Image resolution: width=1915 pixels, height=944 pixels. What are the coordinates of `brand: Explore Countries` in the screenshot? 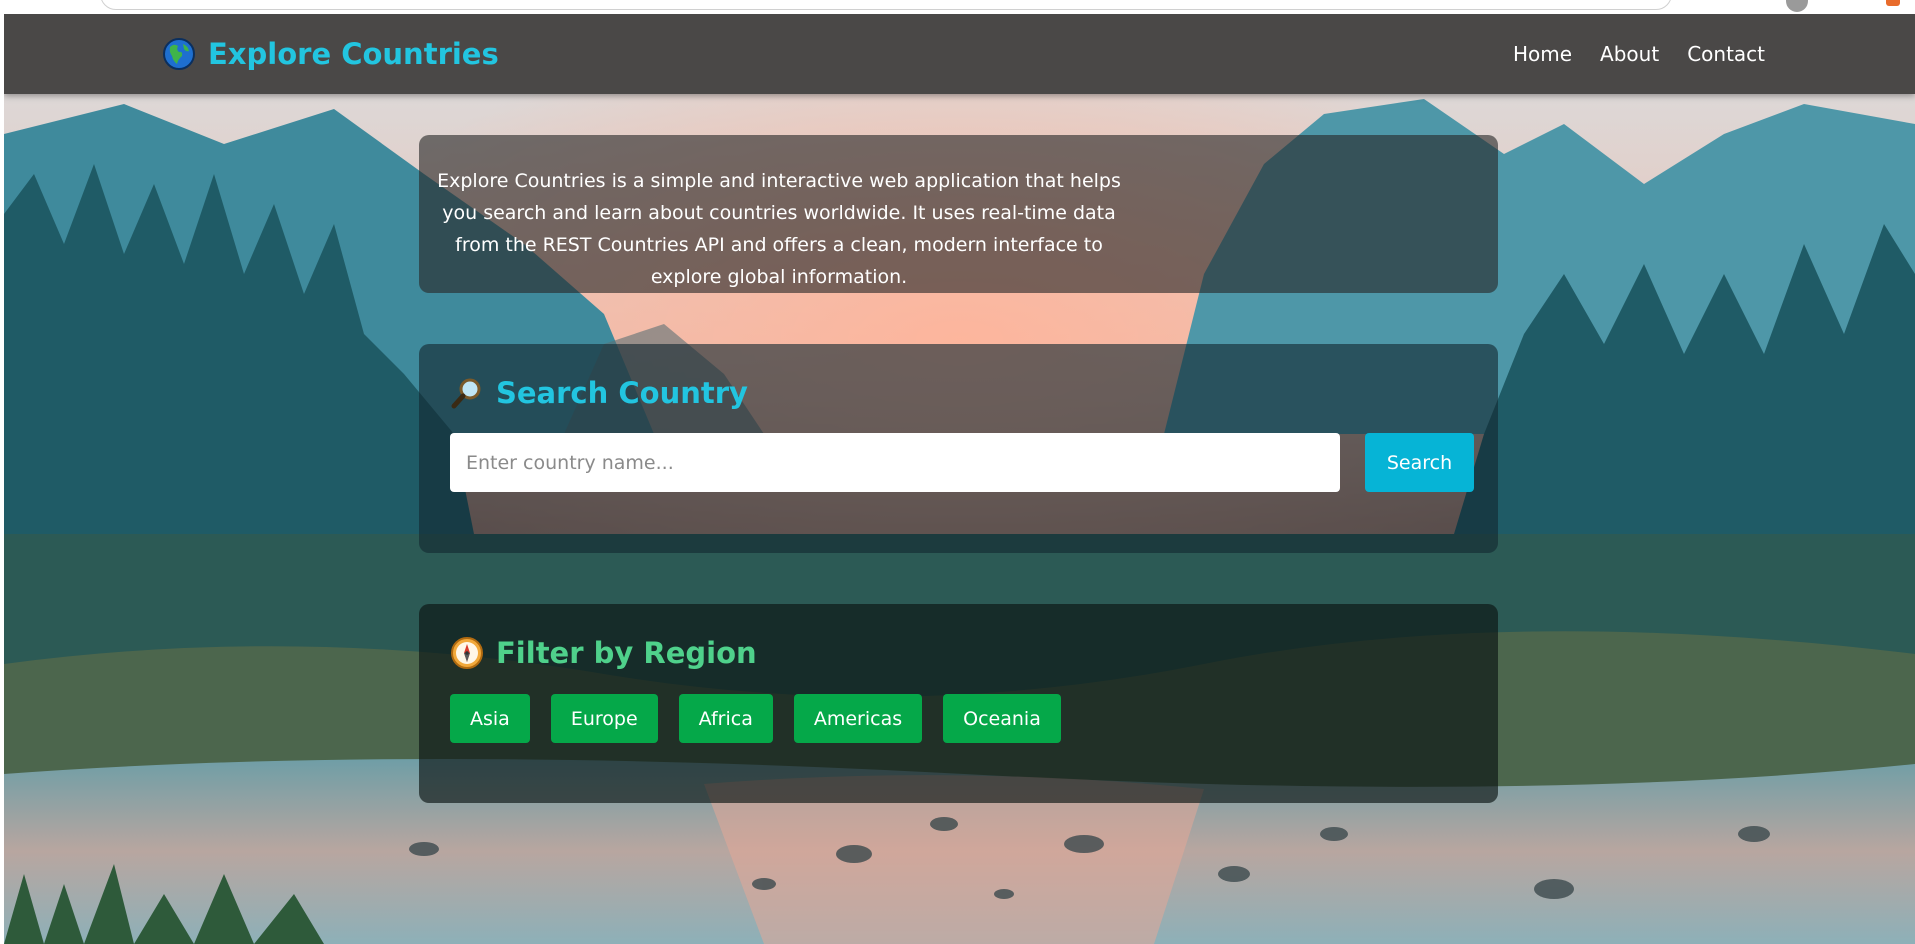 It's located at (330, 54).